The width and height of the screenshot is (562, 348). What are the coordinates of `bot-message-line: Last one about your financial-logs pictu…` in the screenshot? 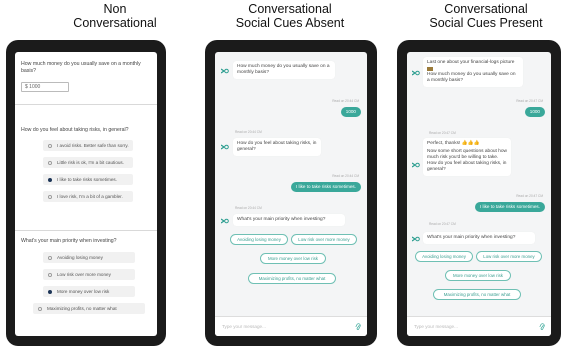 It's located at (471, 62).